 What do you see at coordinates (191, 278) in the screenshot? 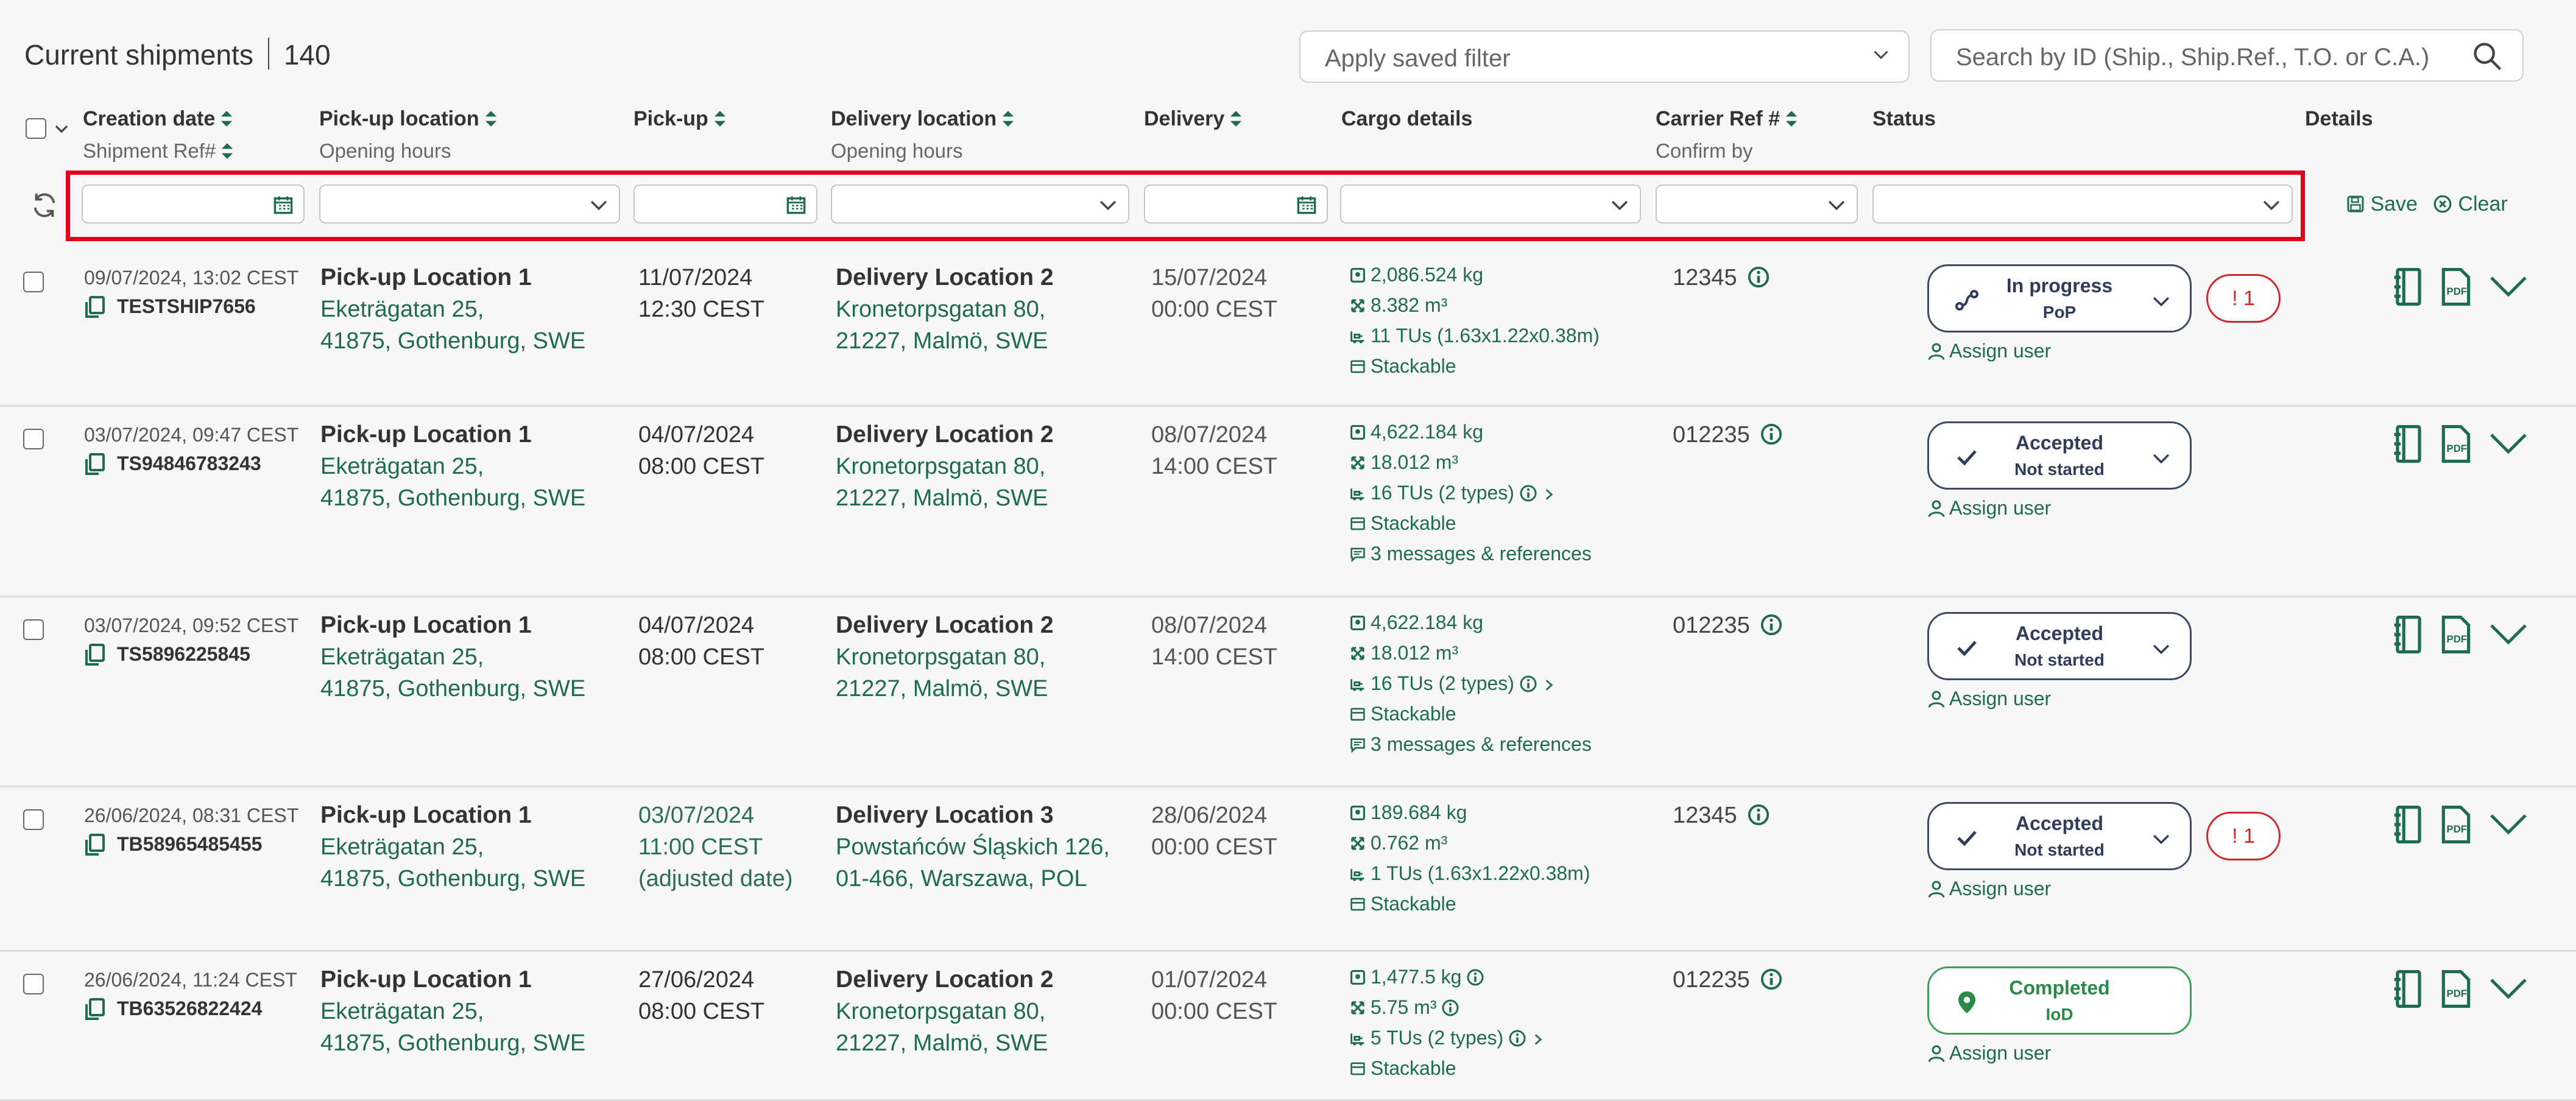
I see `creation-date: 09/07/2024, 13:02 CEST` at bounding box center [191, 278].